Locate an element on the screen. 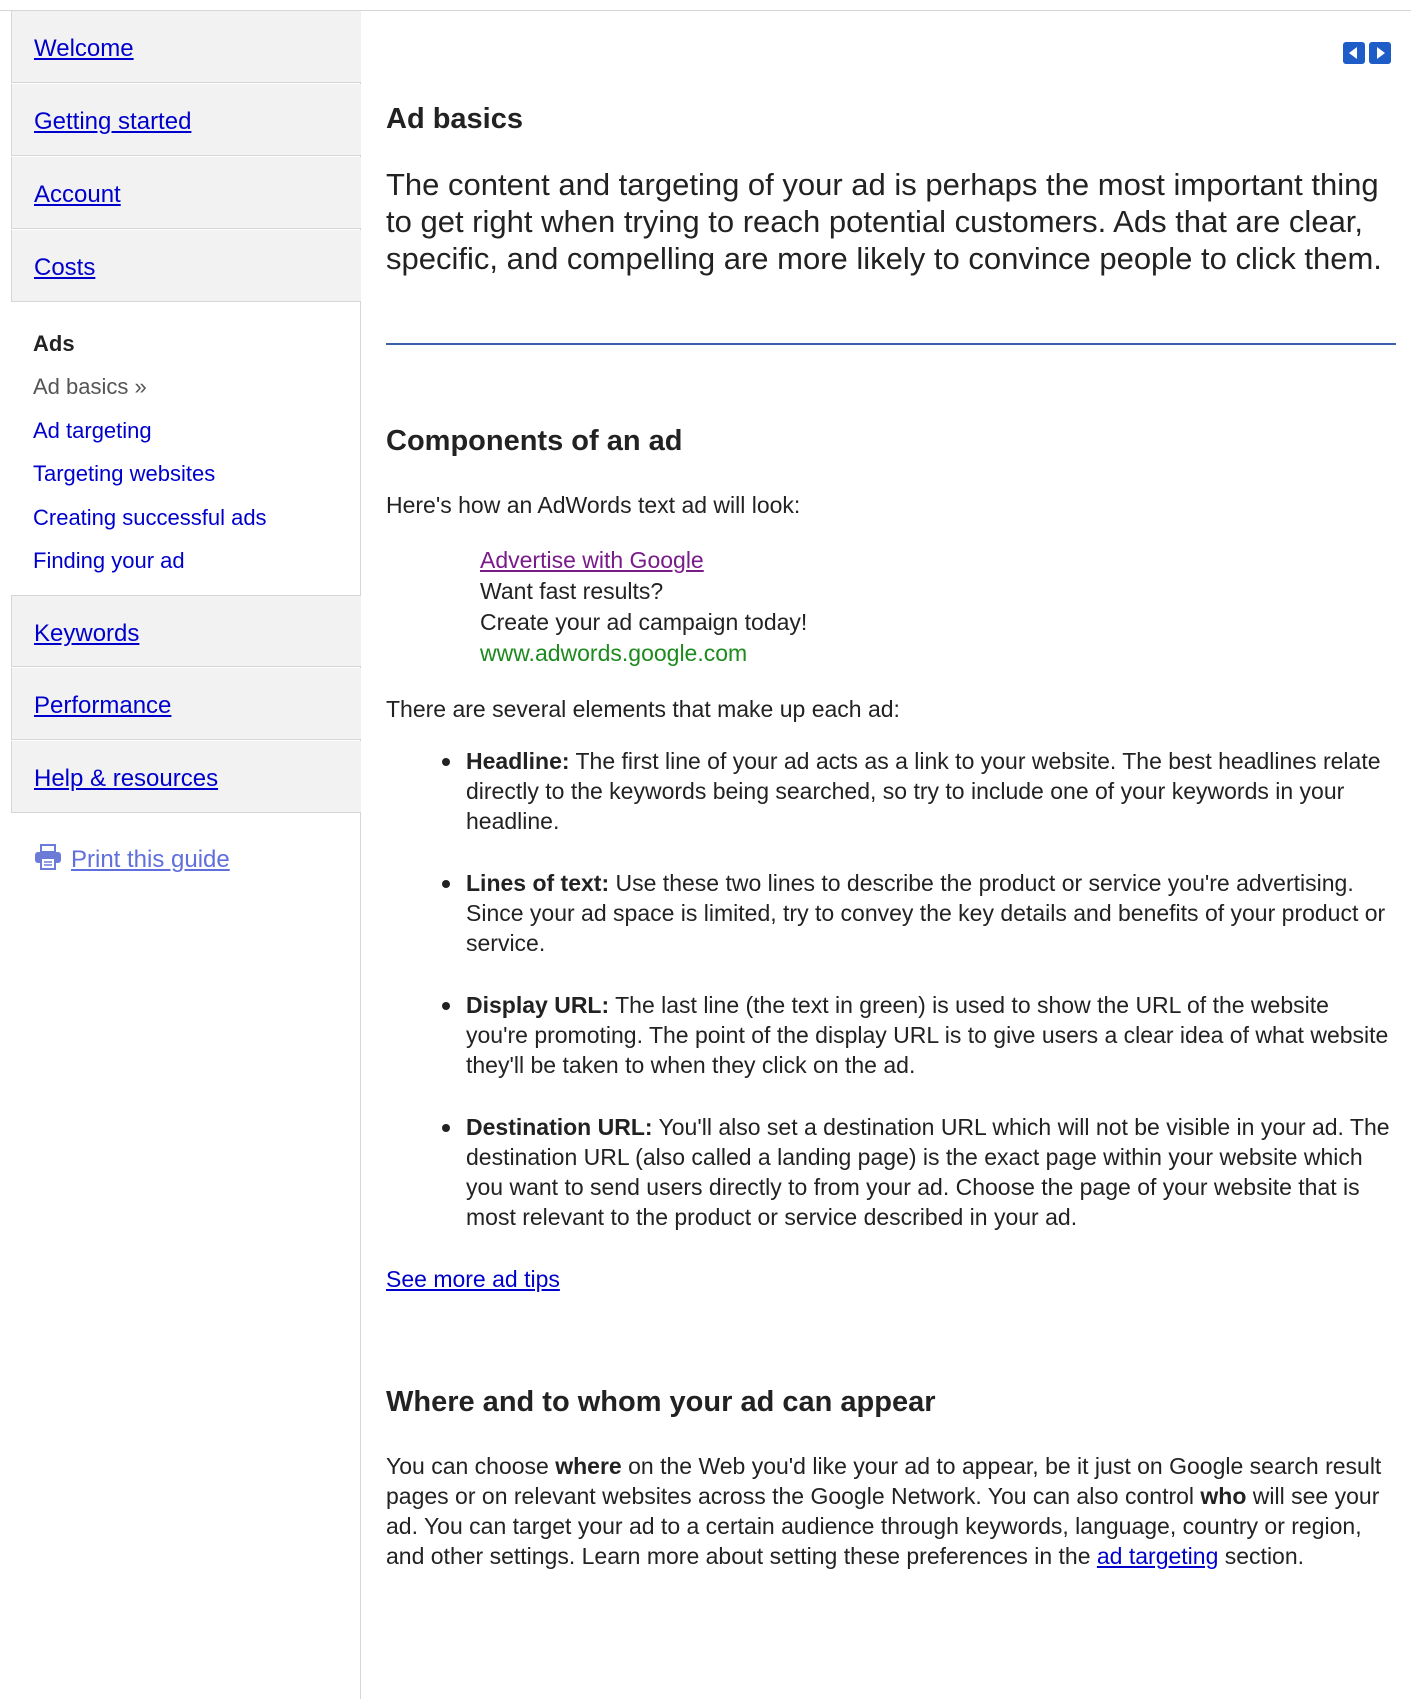 The height and width of the screenshot is (1699, 1411). sidebar-item-costs: Costs is located at coordinates (186, 266).